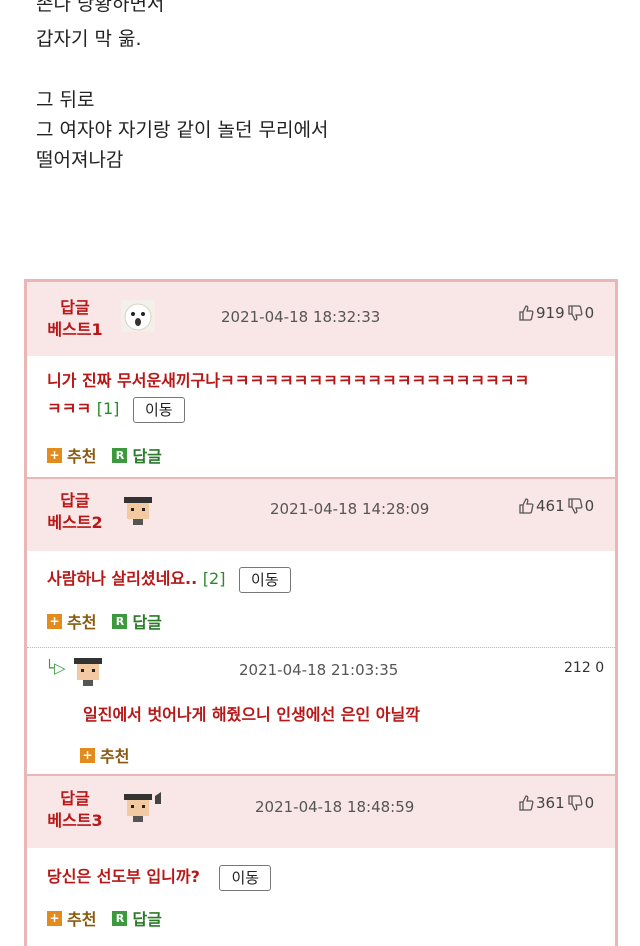  I want to click on comment-header: 답글 베스트1 2021-04-18 18:32:33 919 0, so click(321, 319).